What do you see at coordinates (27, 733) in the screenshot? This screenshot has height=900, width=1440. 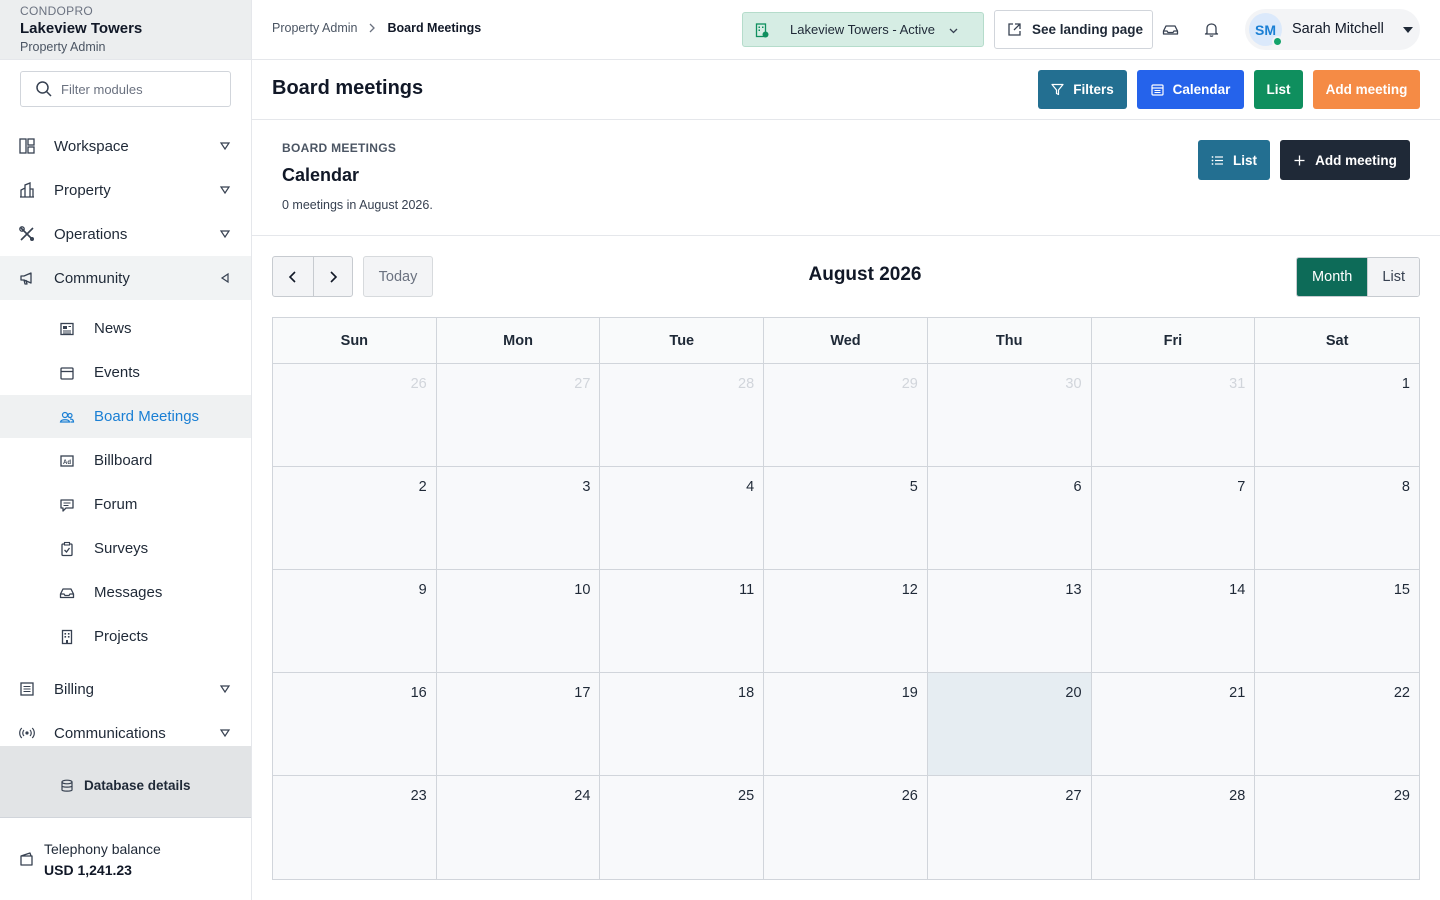 I see `broadcast-icon` at bounding box center [27, 733].